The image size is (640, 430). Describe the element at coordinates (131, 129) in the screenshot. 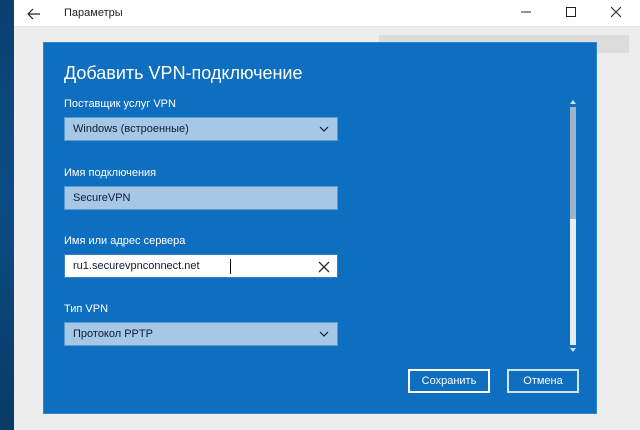

I see `provider-select-value: Windows (встроенные)` at that location.